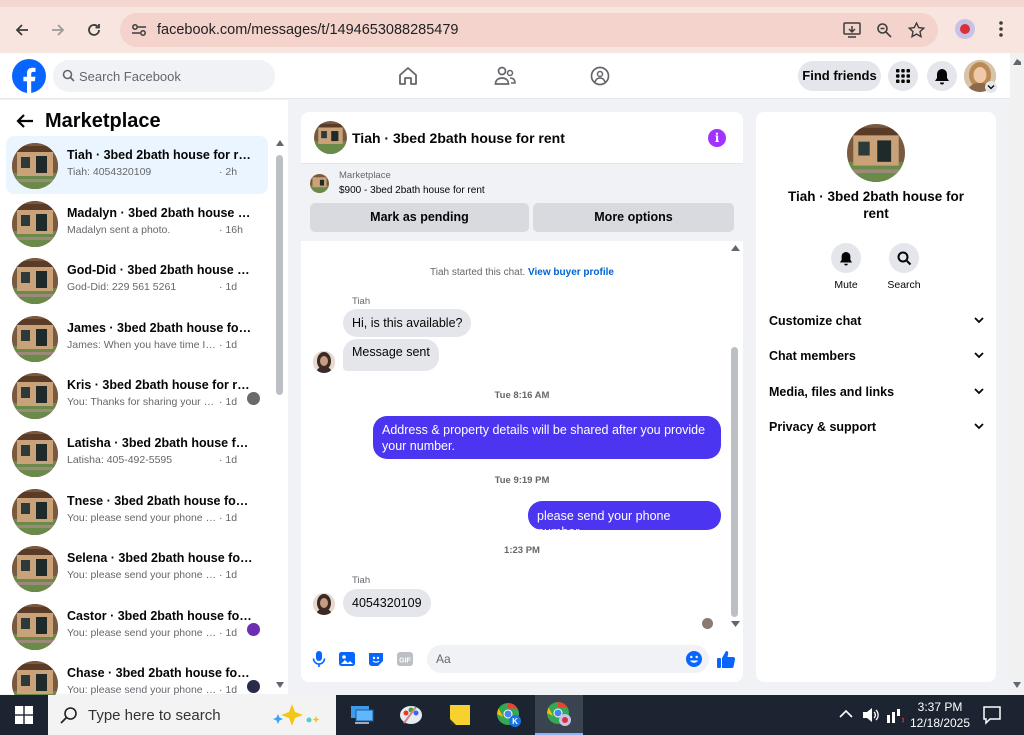 This screenshot has height=735, width=1024. Describe the element at coordinates (846, 258) in the screenshot. I see `bell-icon` at that location.